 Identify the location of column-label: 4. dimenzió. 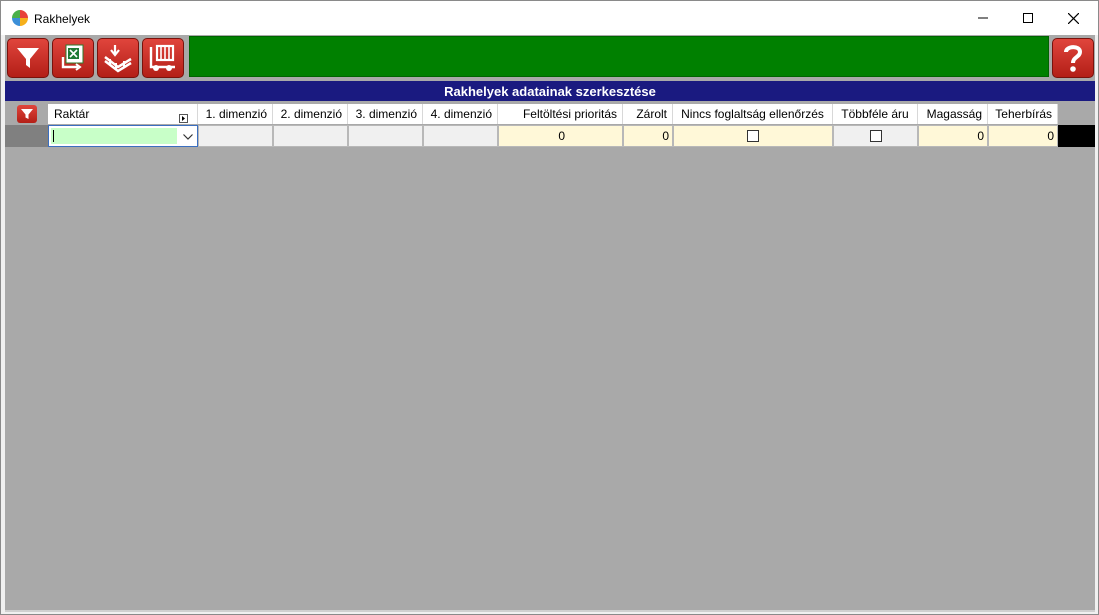
(461, 114).